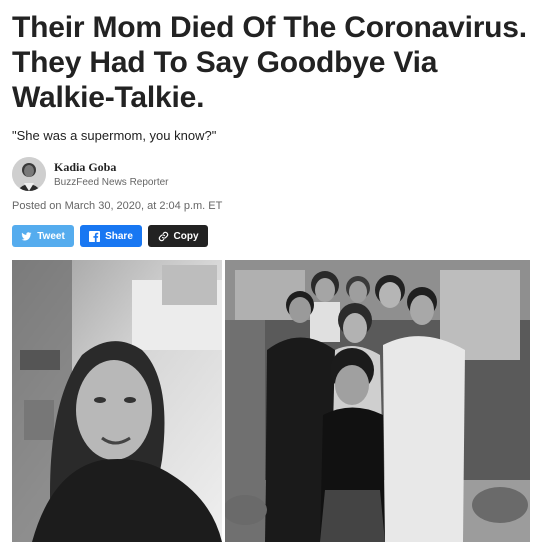 Image resolution: width=544 pixels, height=542 pixels. I want to click on article-dek: "She was a supermom, you know?", so click(114, 135).